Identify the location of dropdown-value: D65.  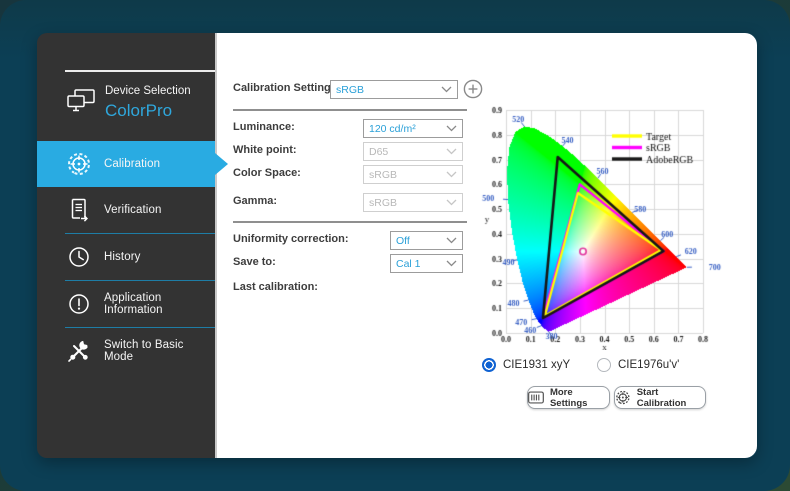
(379, 151).